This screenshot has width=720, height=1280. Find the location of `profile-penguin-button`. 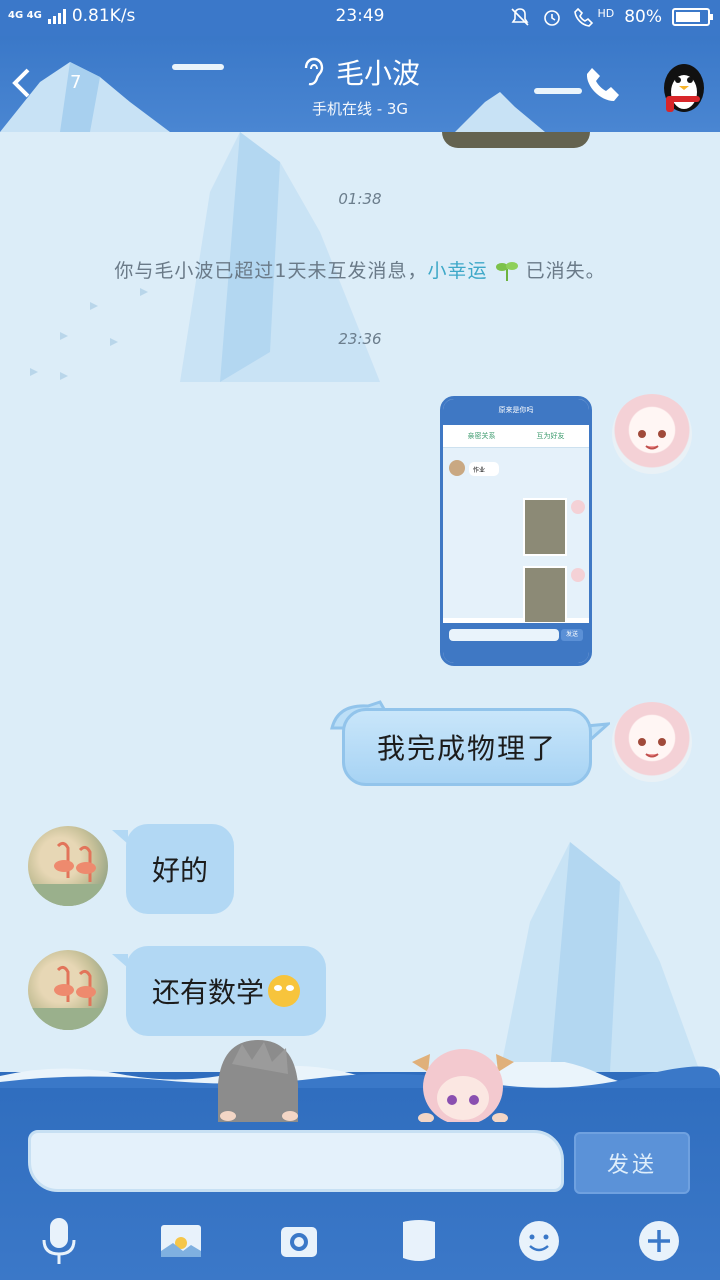

profile-penguin-button is located at coordinates (684, 86).